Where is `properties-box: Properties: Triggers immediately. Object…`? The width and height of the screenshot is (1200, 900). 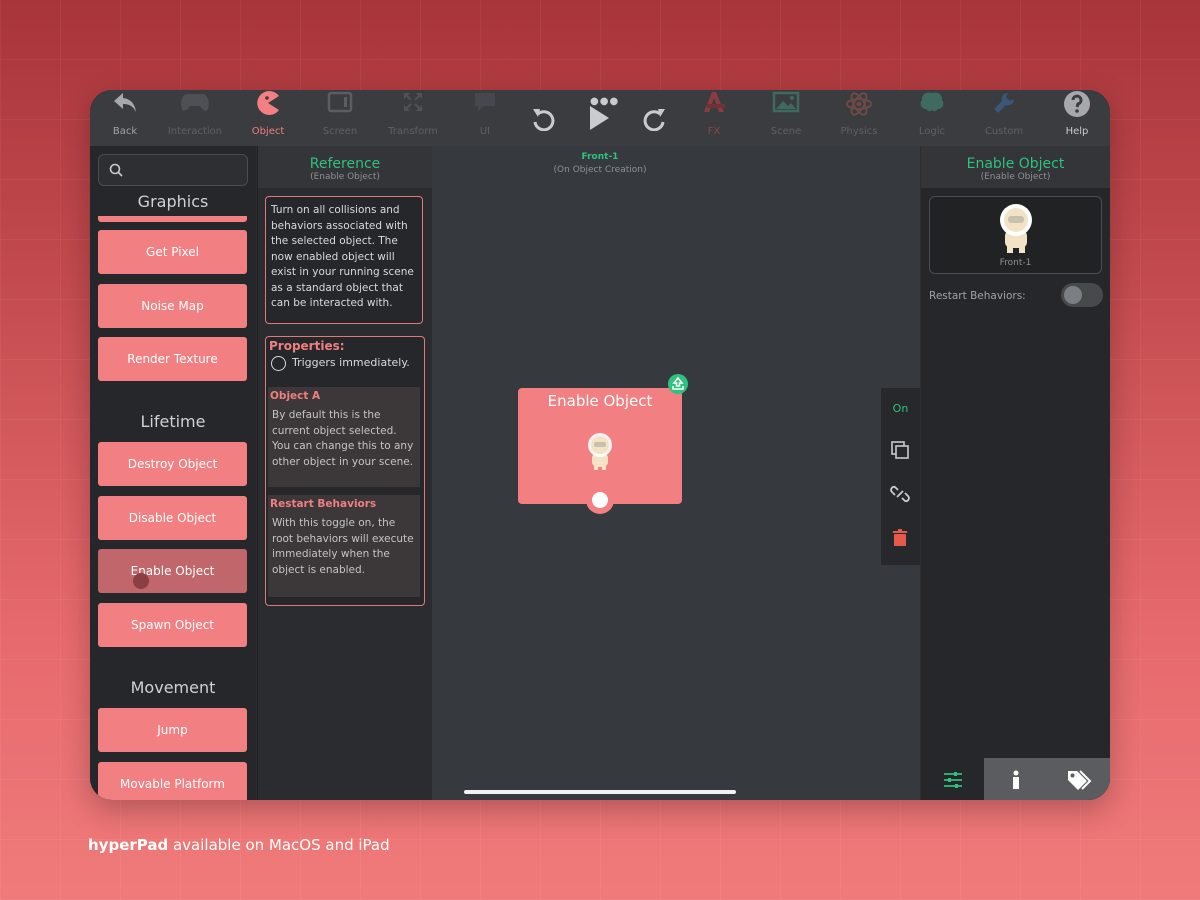
properties-box: Properties: Triggers immediately. Object… is located at coordinates (345, 471).